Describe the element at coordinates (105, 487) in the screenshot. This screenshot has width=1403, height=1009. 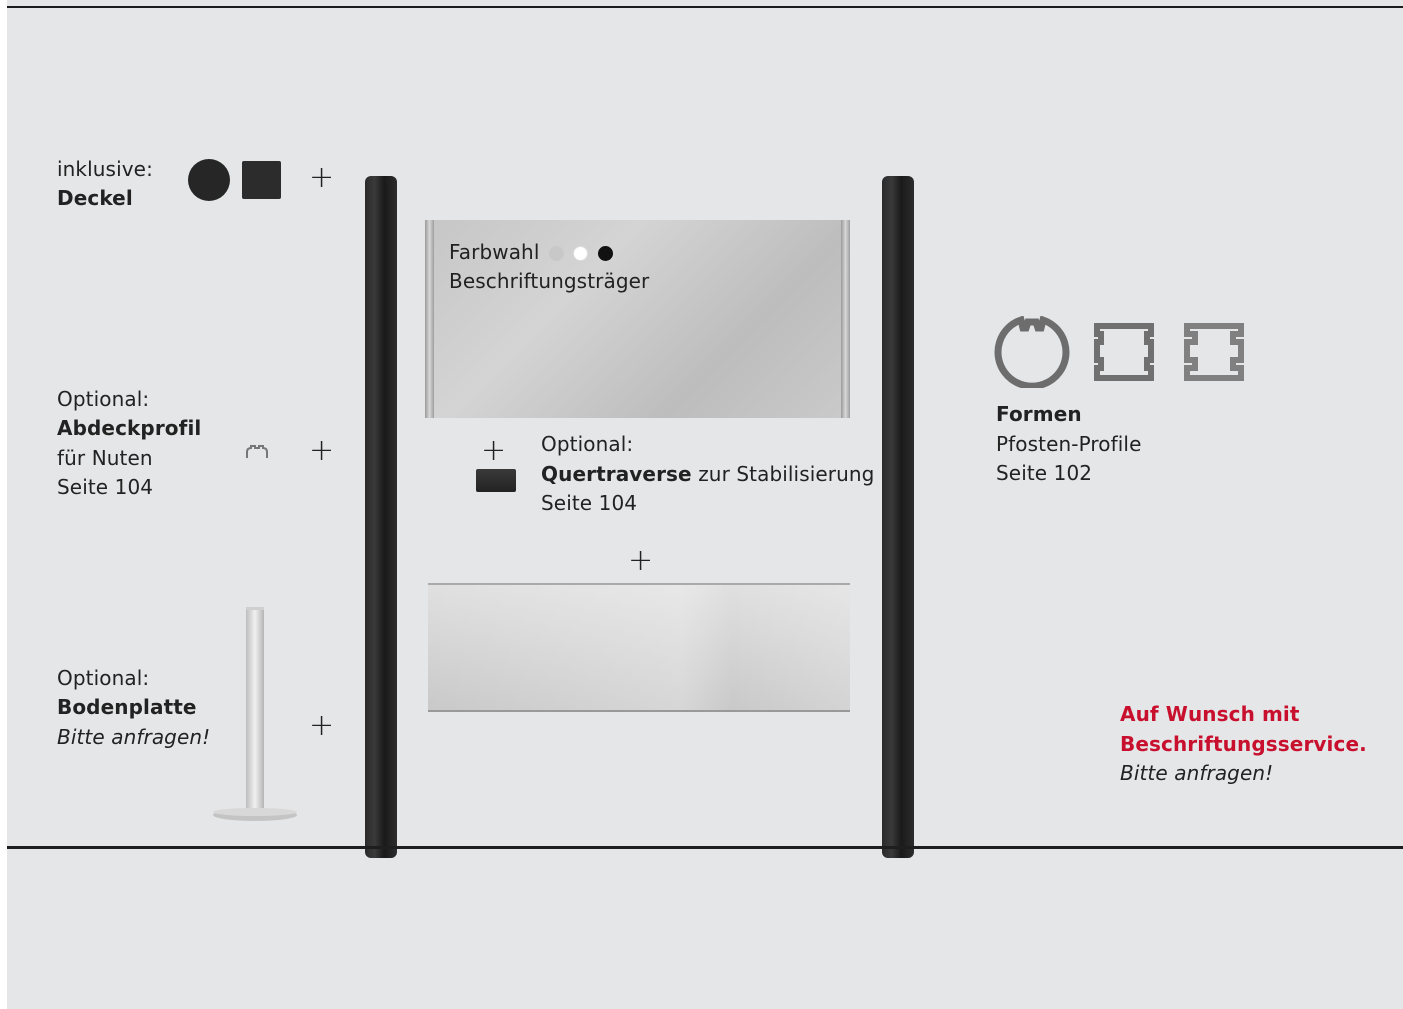
I see `abdeckprofil-page: Seite 104` at that location.